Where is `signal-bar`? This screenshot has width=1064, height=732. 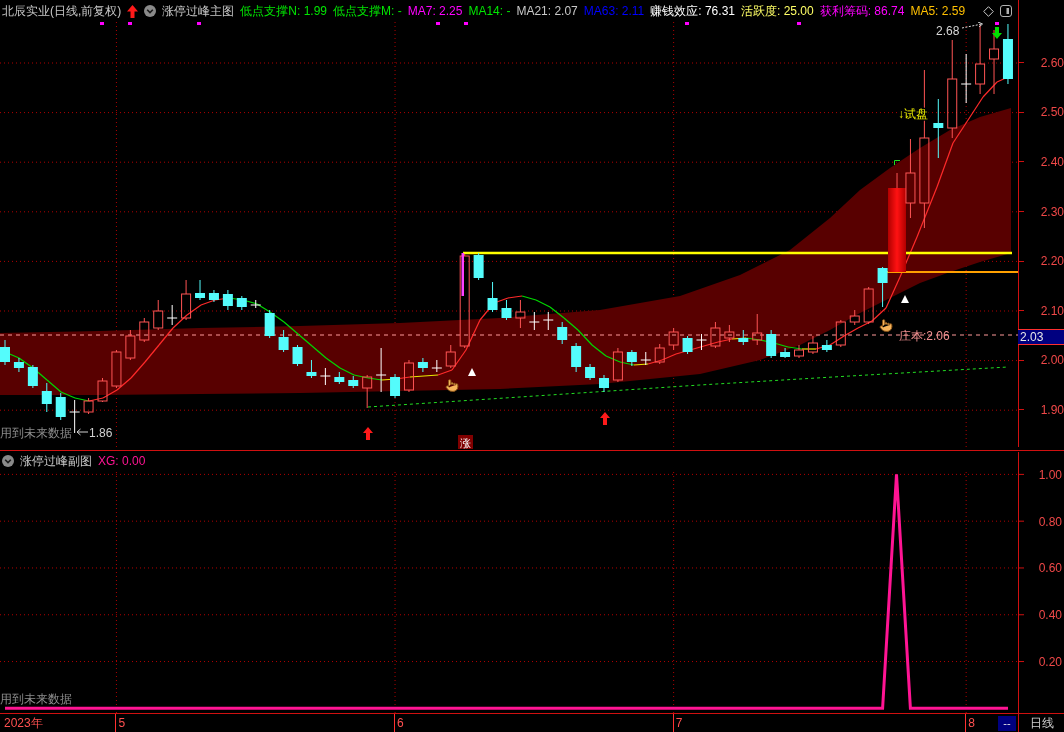 signal-bar is located at coordinates (462, 274).